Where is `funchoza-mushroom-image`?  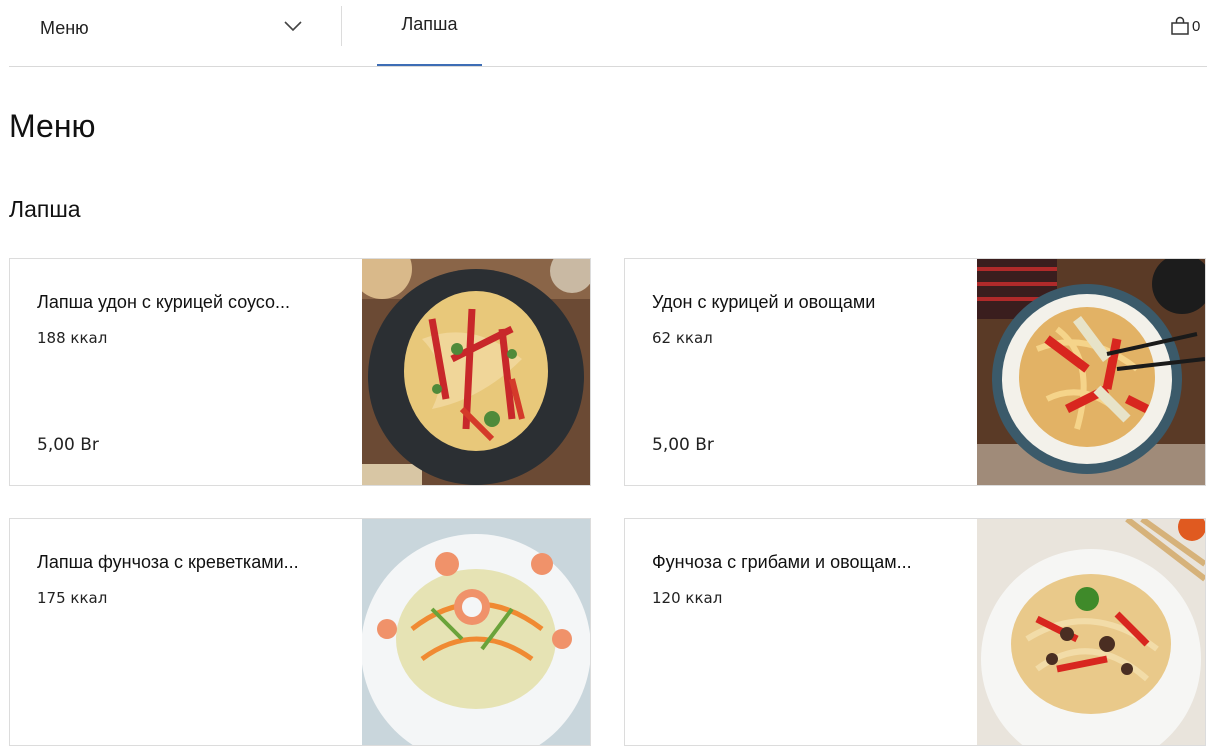
funchoza-mushroom-image is located at coordinates (1091, 632).